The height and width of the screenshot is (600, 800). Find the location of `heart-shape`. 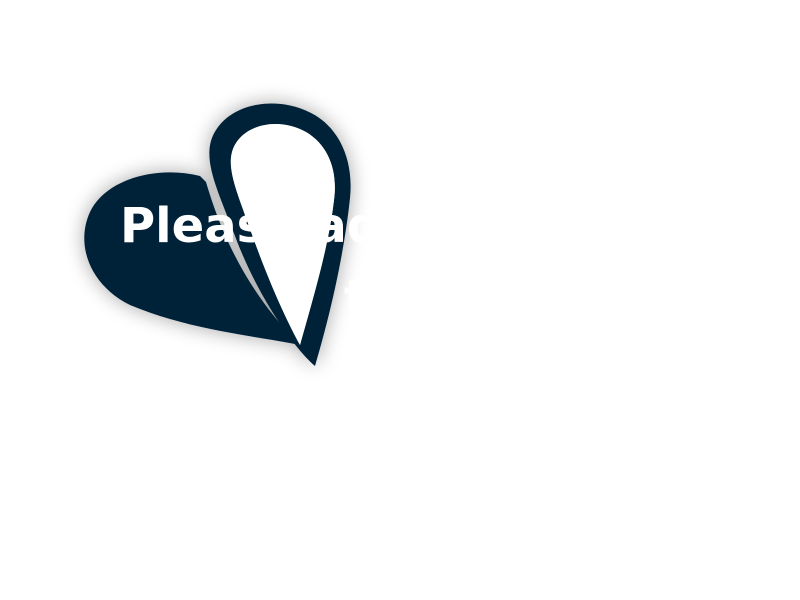

heart-shape is located at coordinates (217, 235).